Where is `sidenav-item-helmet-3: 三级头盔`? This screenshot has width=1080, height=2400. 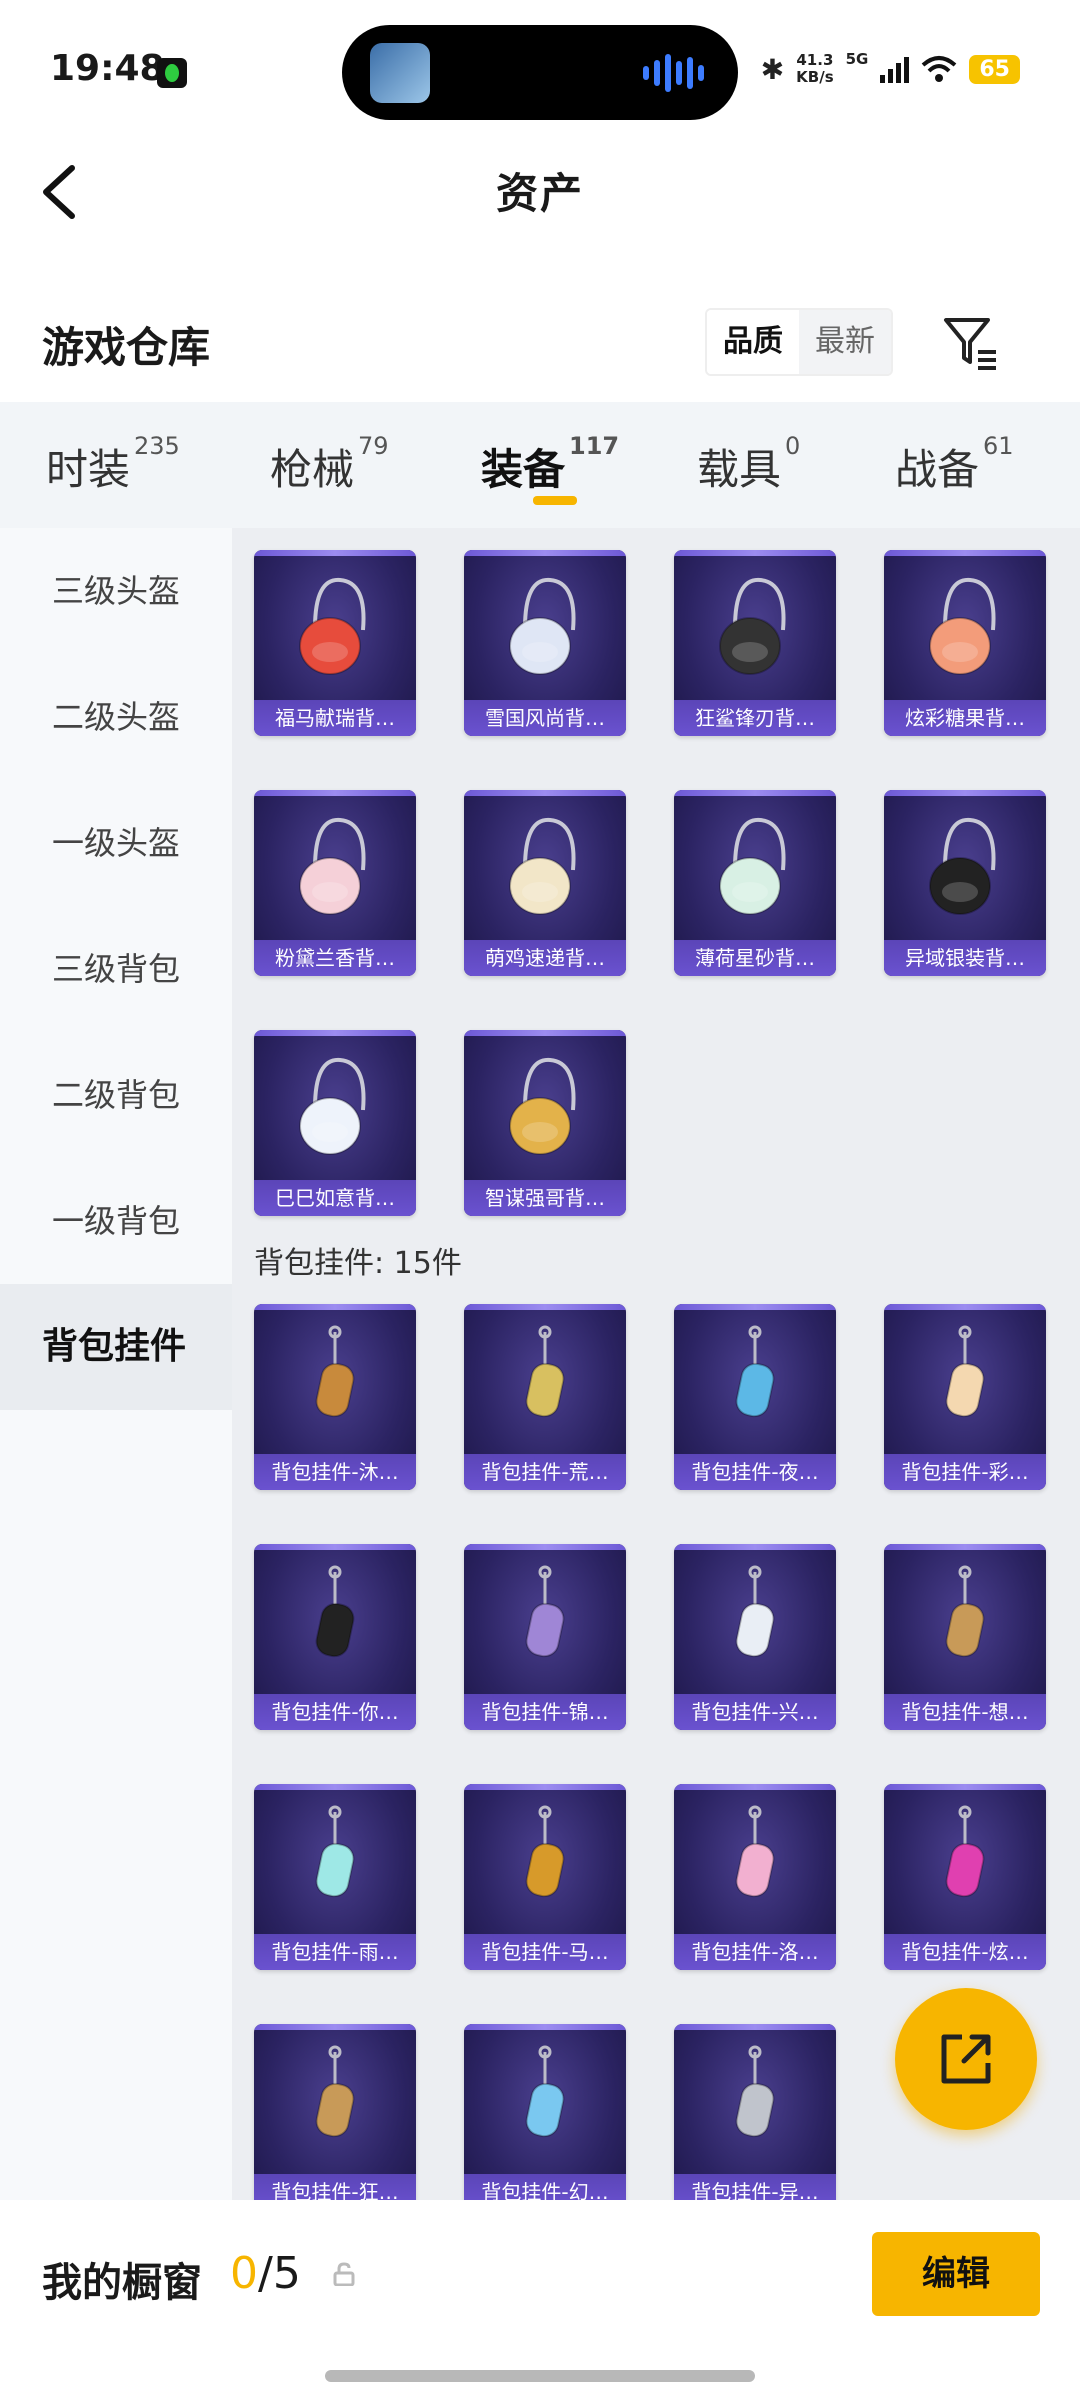 sidenav-item-helmet-3: 三级头盔 is located at coordinates (116, 591).